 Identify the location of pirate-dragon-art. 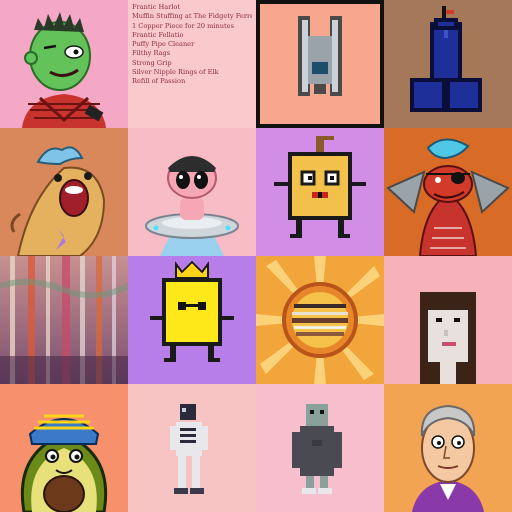
(448, 192).